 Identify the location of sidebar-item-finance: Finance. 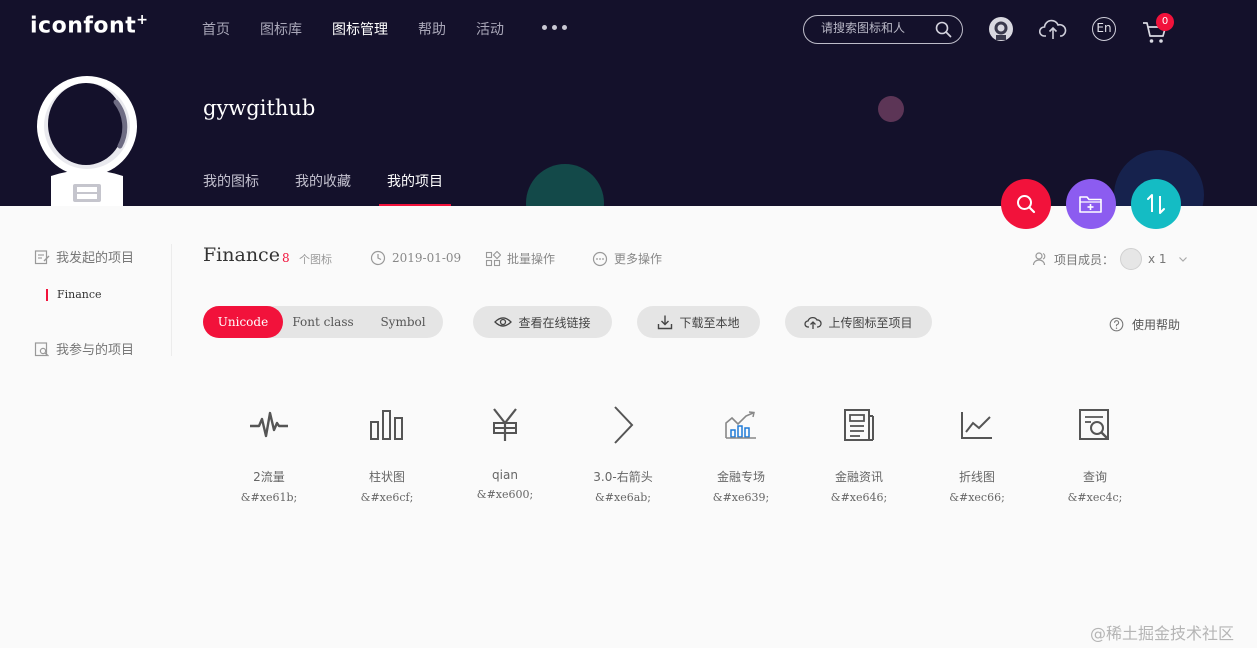
(74, 295).